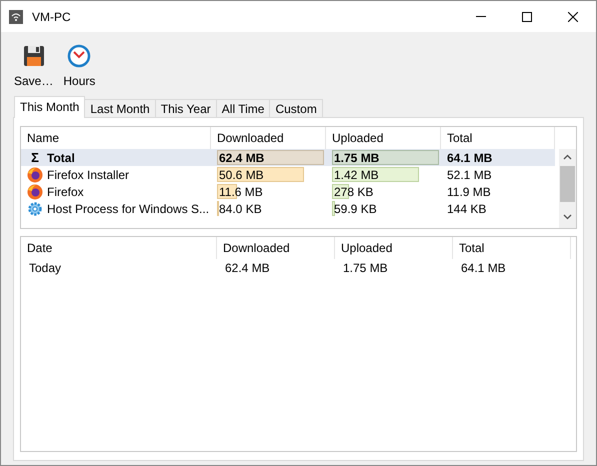 The height and width of the screenshot is (466, 597). What do you see at coordinates (52, 17) in the screenshot?
I see `window-title: VM-PC` at bounding box center [52, 17].